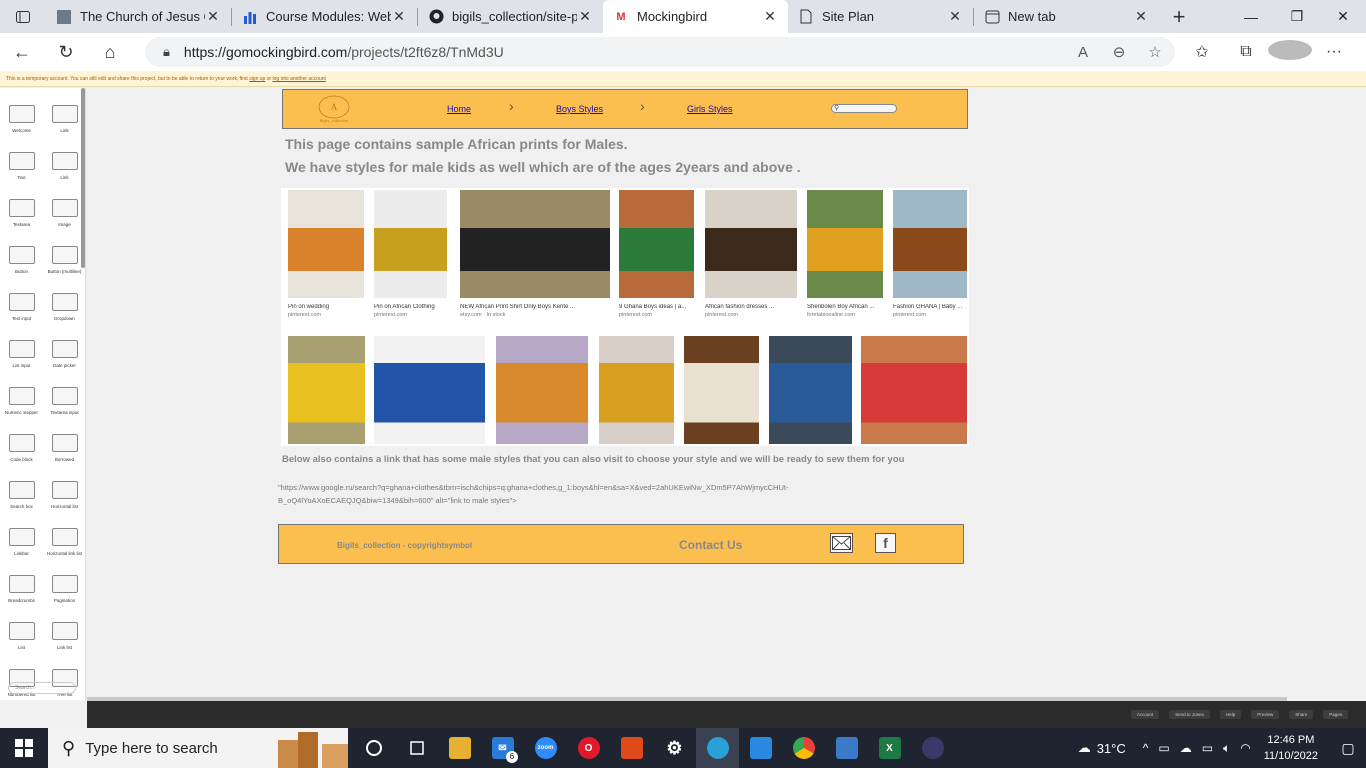 The height and width of the screenshot is (768, 1366). I want to click on palette-item: Dropdown, so click(64, 306).